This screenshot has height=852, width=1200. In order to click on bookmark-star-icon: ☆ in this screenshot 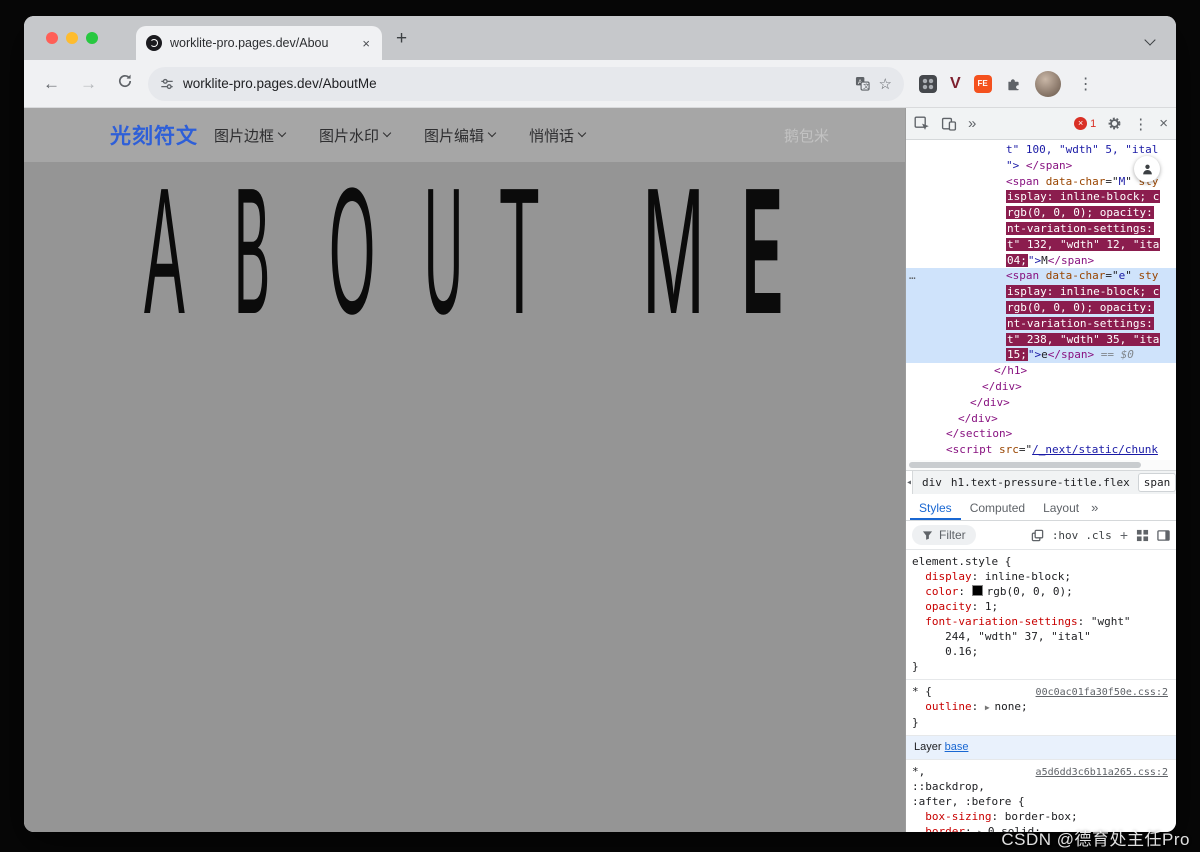, I will do `click(885, 84)`.